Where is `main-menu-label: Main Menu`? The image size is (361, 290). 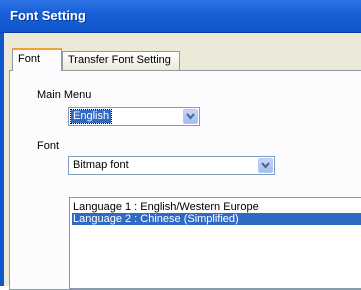 main-menu-label: Main Menu is located at coordinates (64, 95).